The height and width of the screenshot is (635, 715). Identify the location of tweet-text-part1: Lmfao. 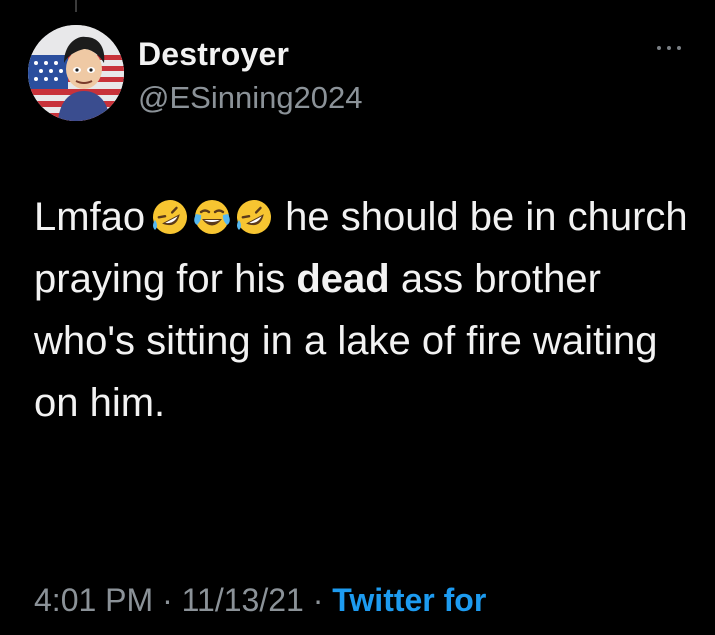
(90, 217).